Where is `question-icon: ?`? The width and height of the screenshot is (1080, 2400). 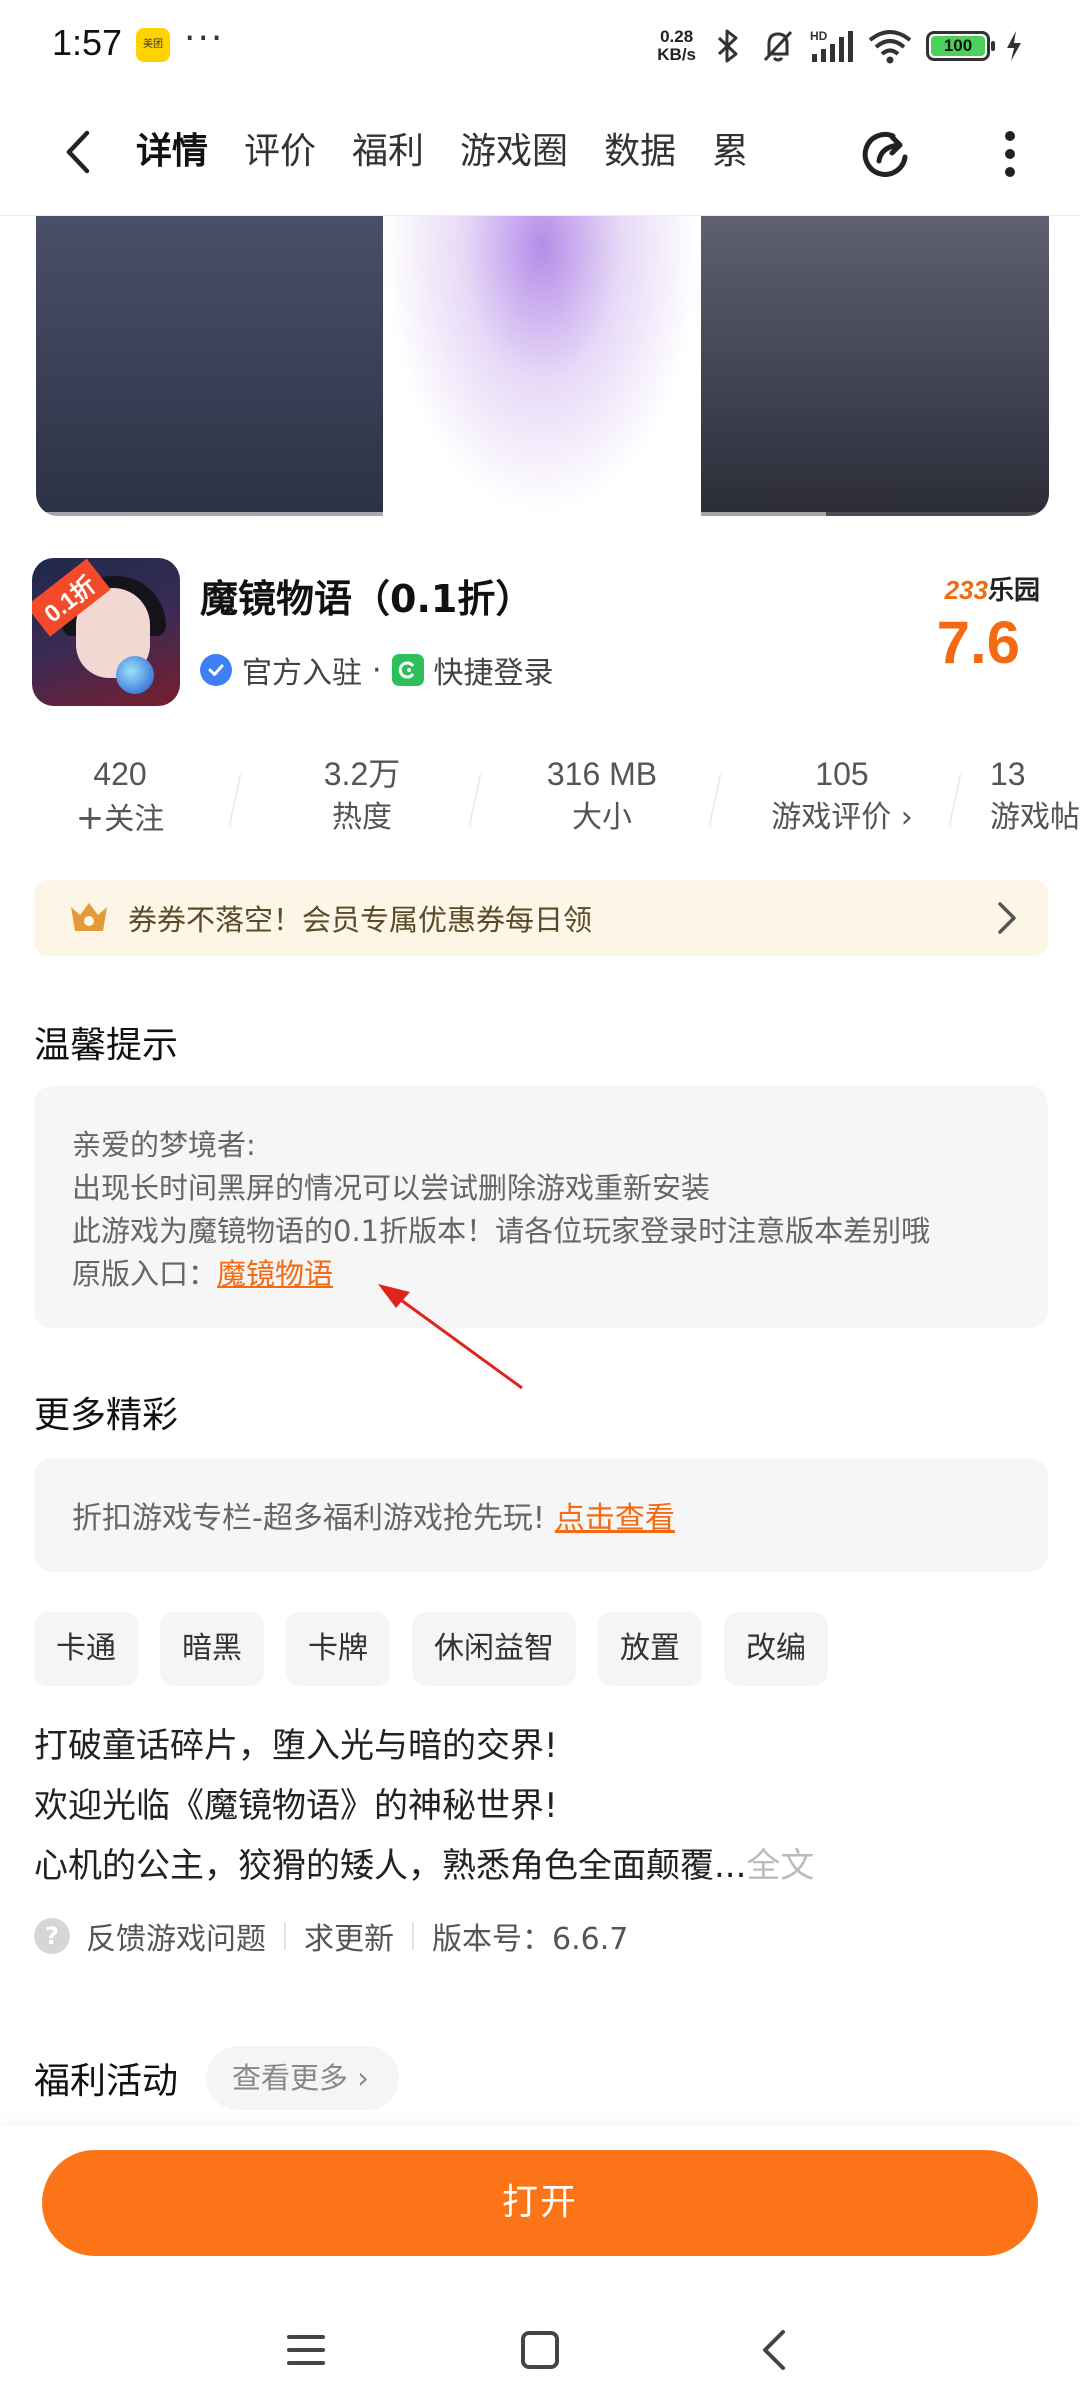
question-icon: ? is located at coordinates (52, 1936).